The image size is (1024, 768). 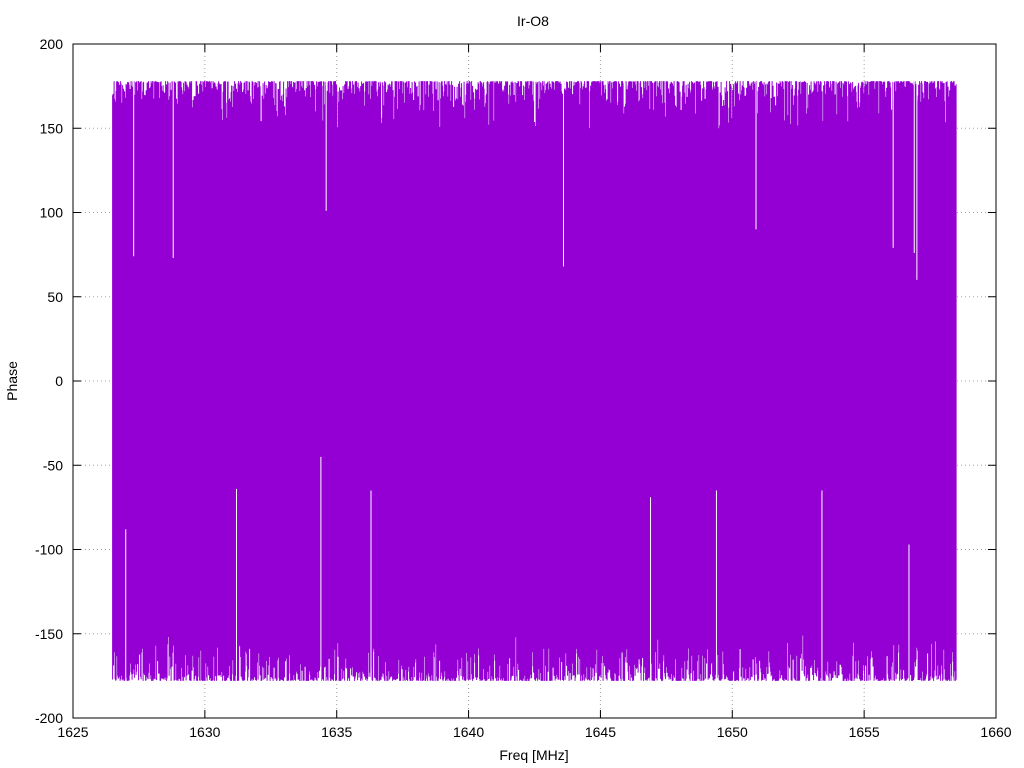 I want to click on y-tick-label: 50, so click(x=55, y=297).